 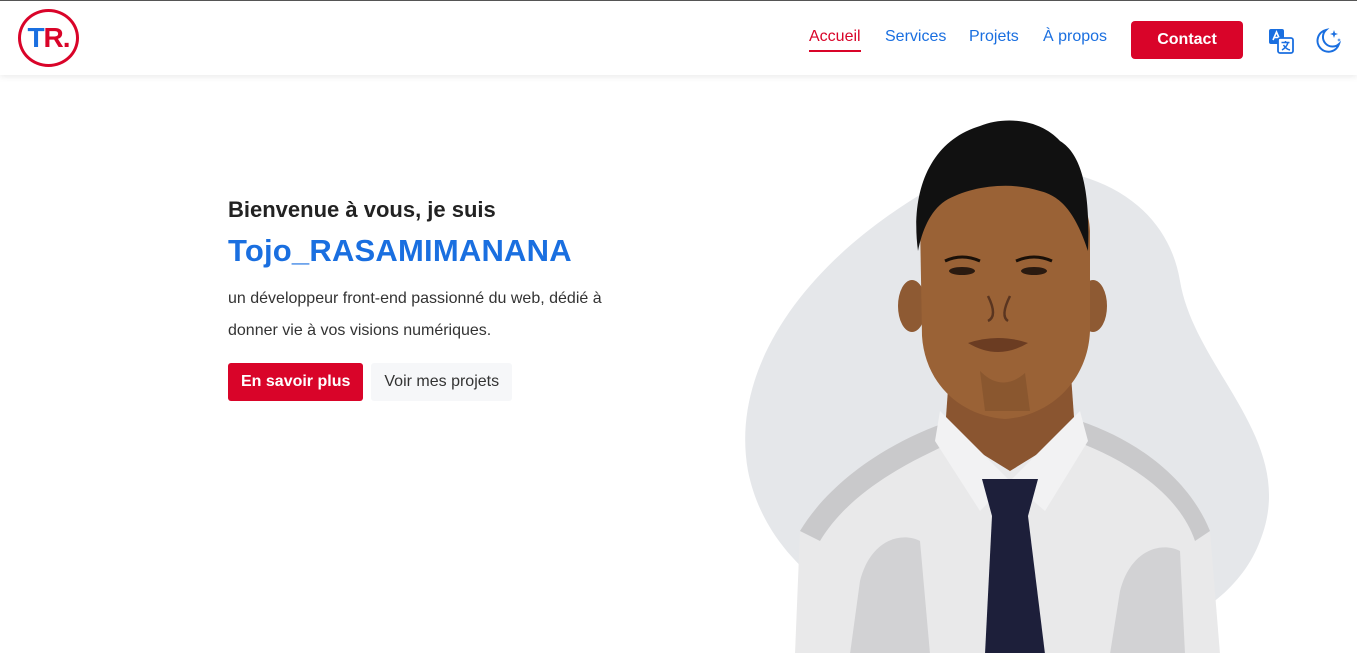 What do you see at coordinates (442, 382) in the screenshot?
I see `view-projects-button: Voir mes projets` at bounding box center [442, 382].